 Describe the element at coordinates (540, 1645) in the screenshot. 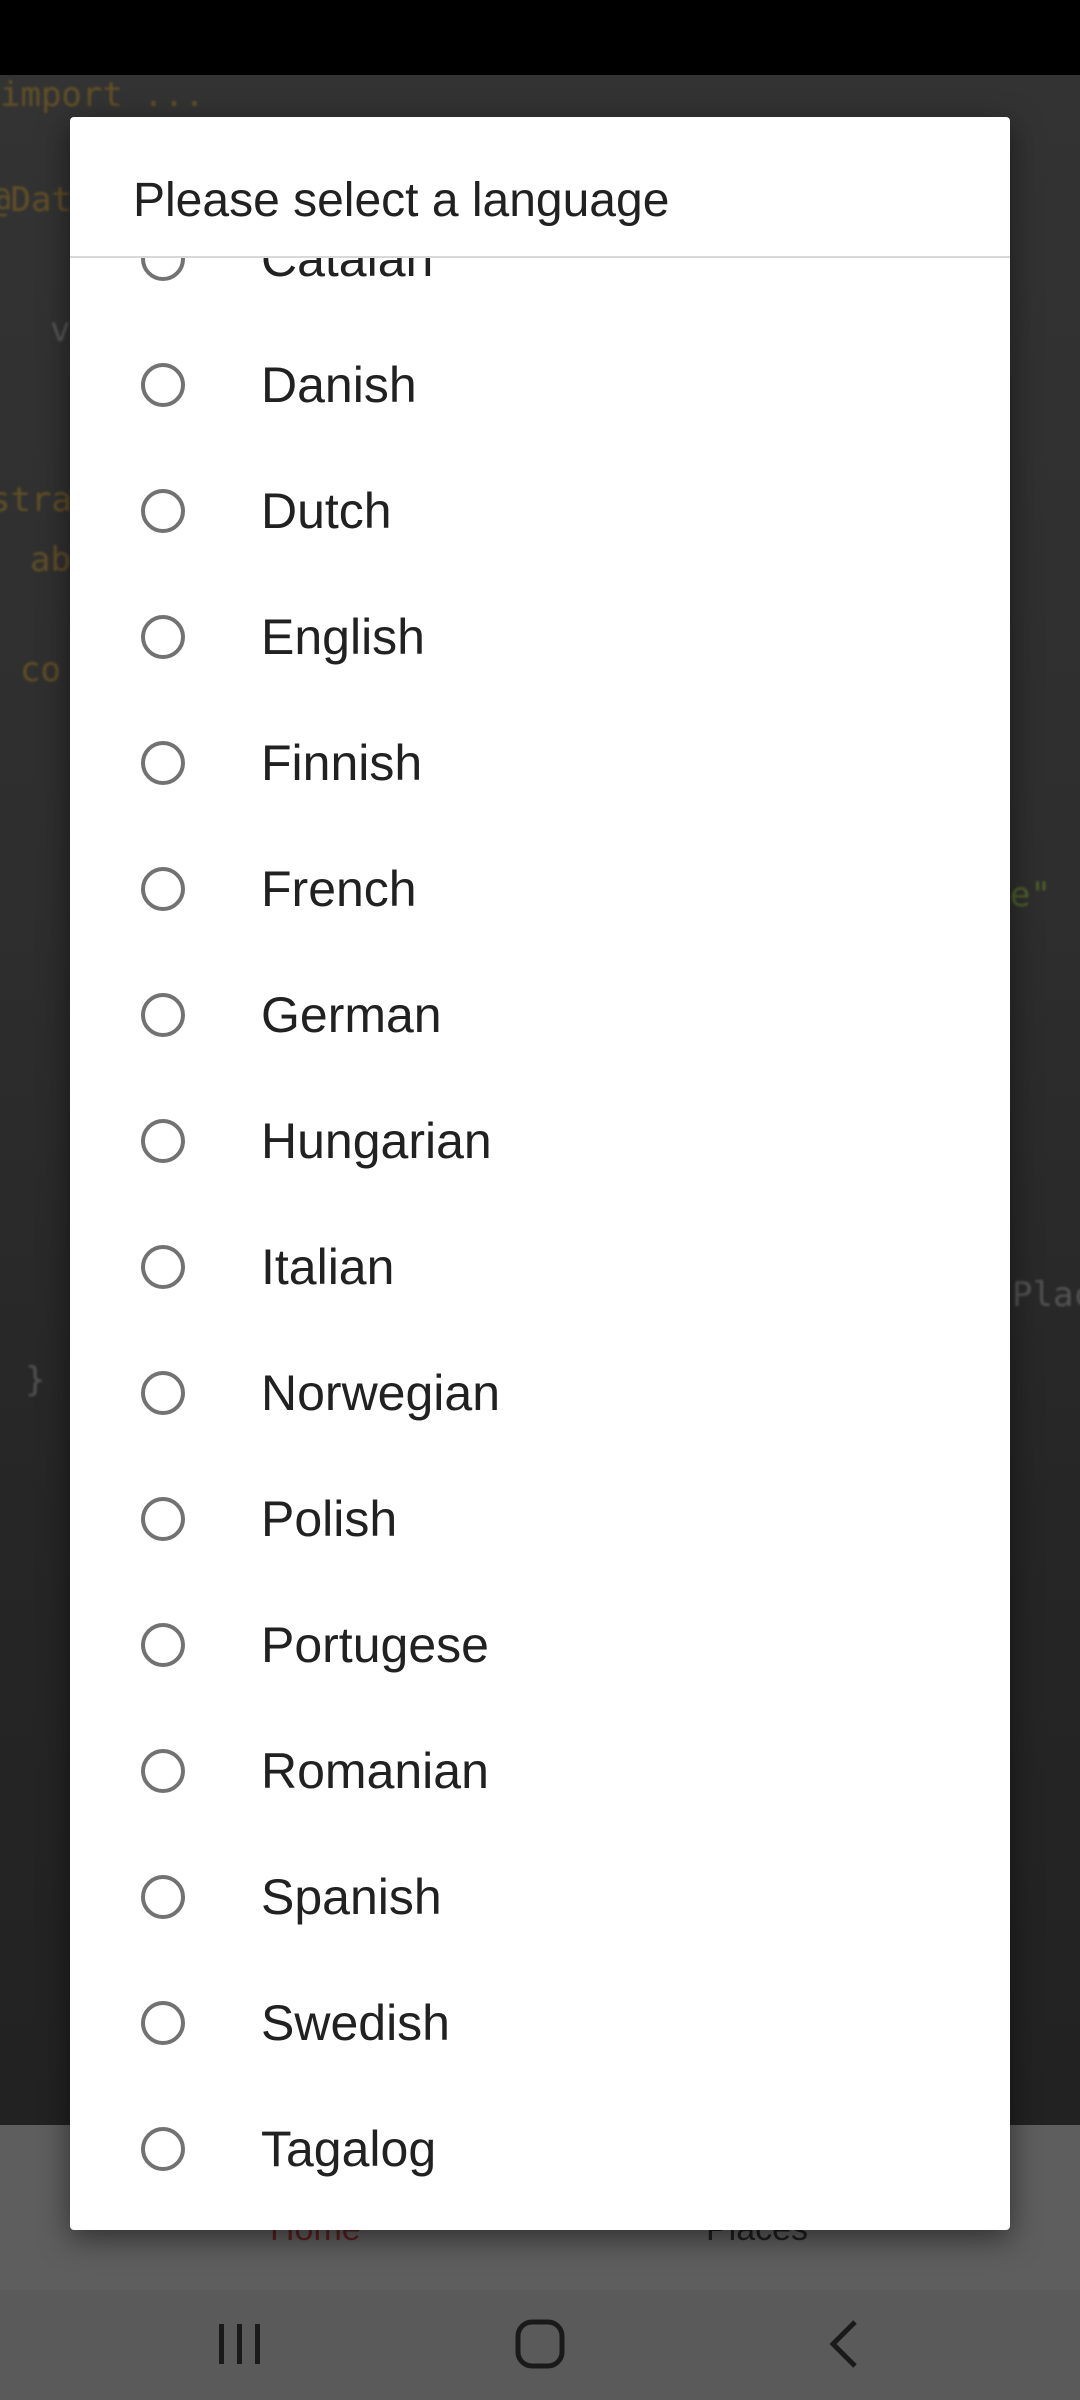

I see `language-option: Portugese` at that location.